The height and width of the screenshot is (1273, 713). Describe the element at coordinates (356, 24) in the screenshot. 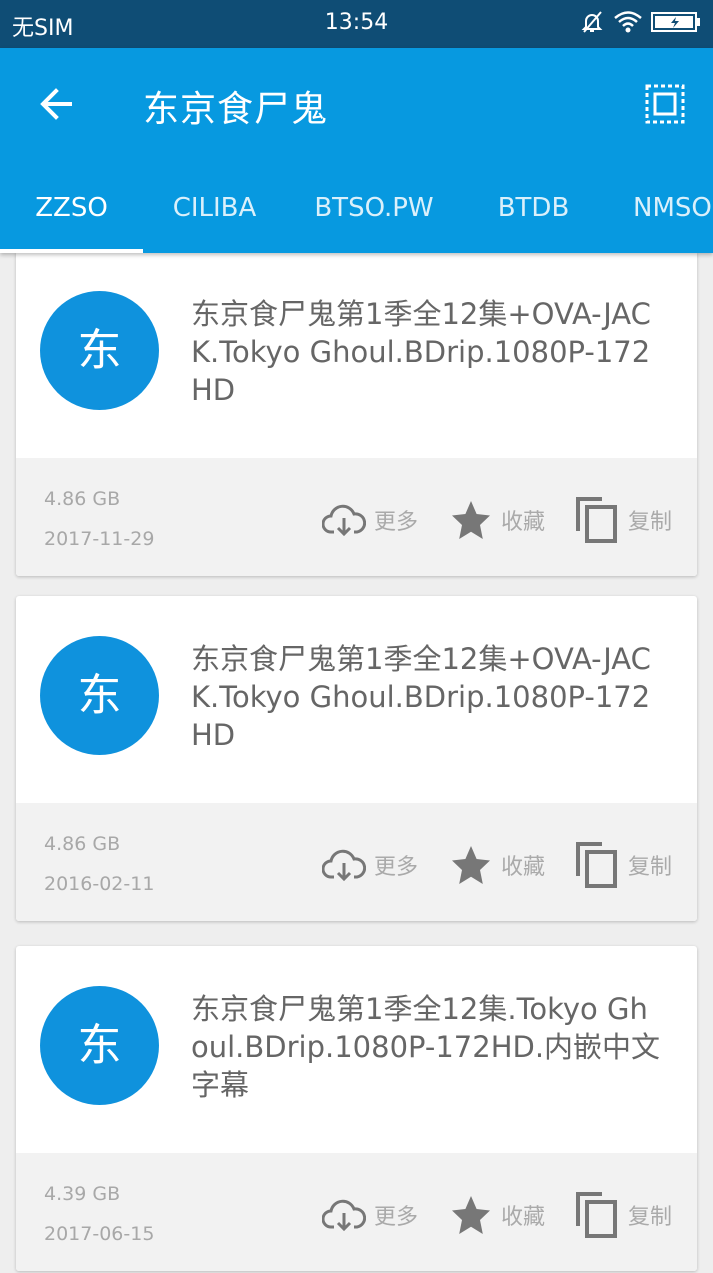

I see `status-bar: 无SIM 13:54` at that location.